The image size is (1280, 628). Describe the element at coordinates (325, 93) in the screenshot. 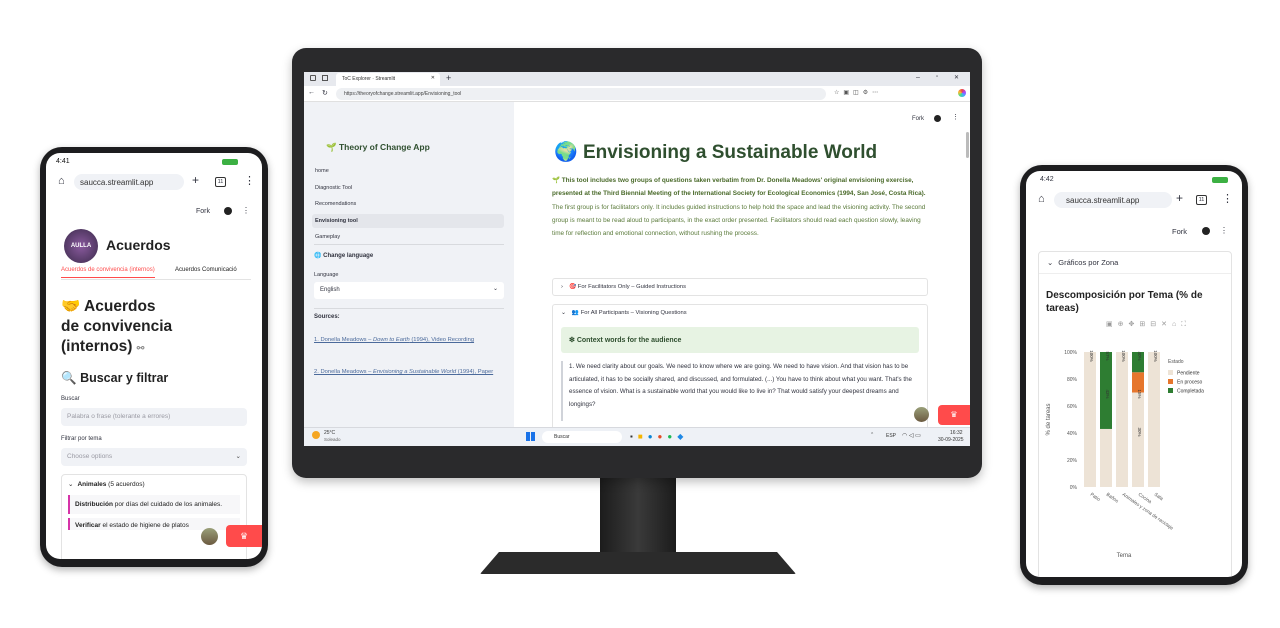

I see `refresh-icon: ↻` at that location.